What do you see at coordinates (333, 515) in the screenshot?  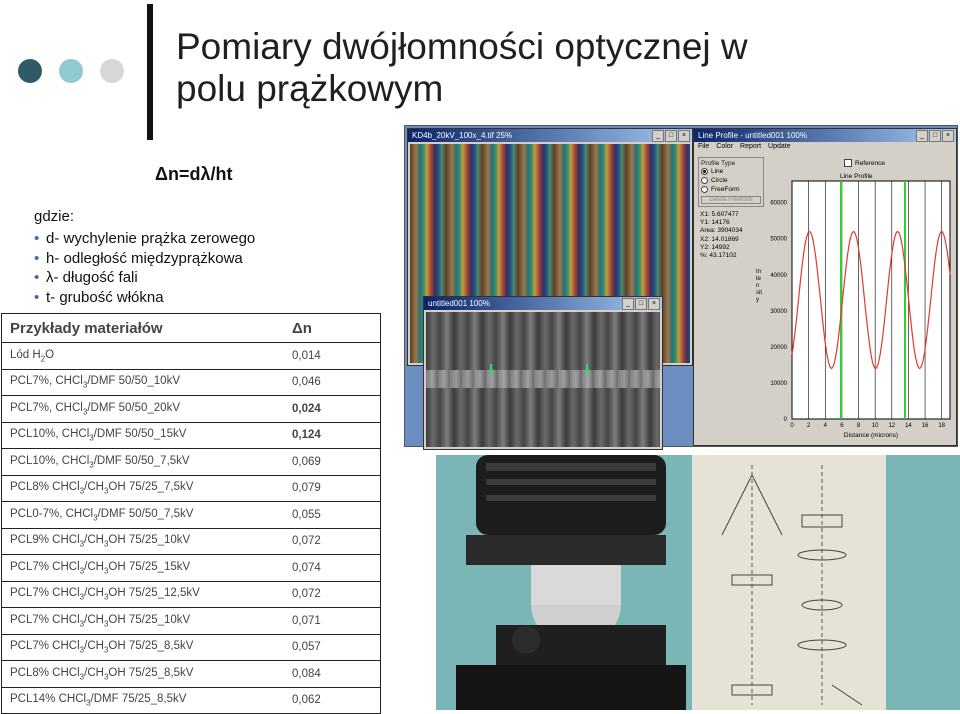 I see `value-cell: 0,055` at bounding box center [333, 515].